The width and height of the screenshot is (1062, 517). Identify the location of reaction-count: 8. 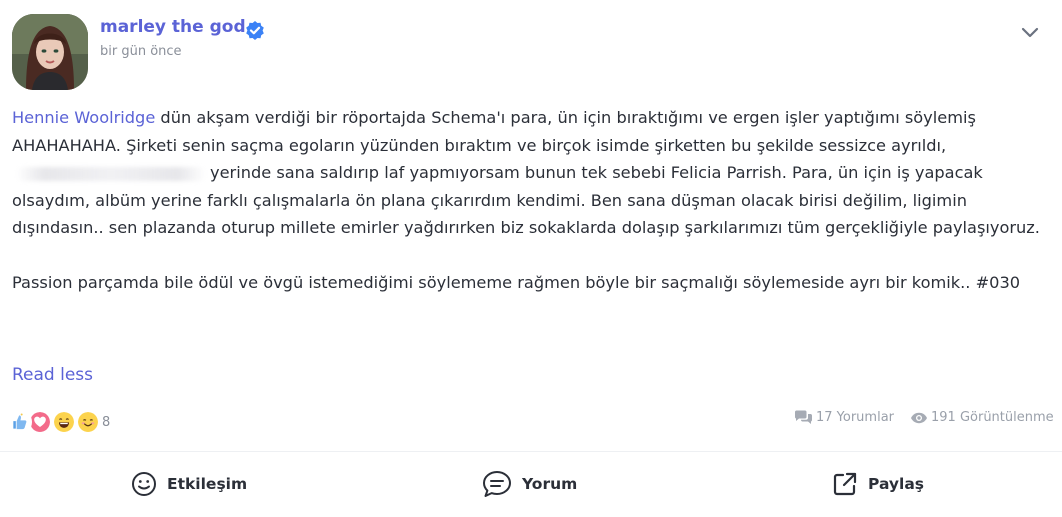
(106, 422).